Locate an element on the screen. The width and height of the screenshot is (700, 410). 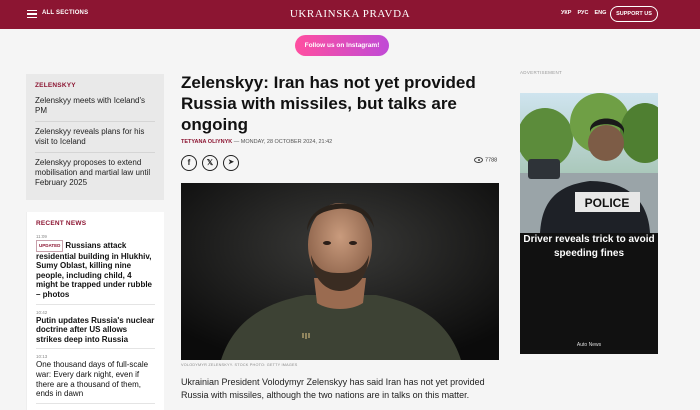
language-switcher: УКР РУС ENG is located at coordinates (586, 13).